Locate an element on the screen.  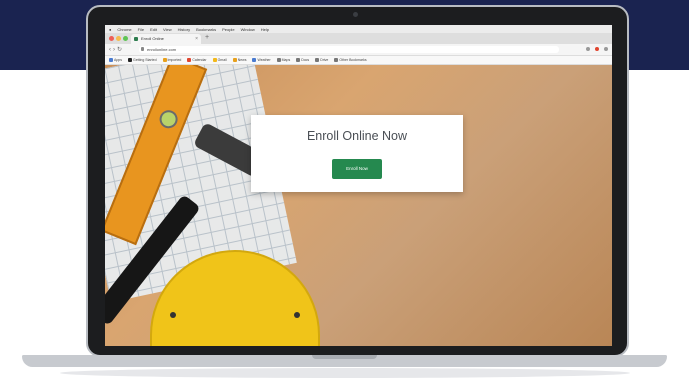
menu-item-file: File is located at coordinates (141, 29).